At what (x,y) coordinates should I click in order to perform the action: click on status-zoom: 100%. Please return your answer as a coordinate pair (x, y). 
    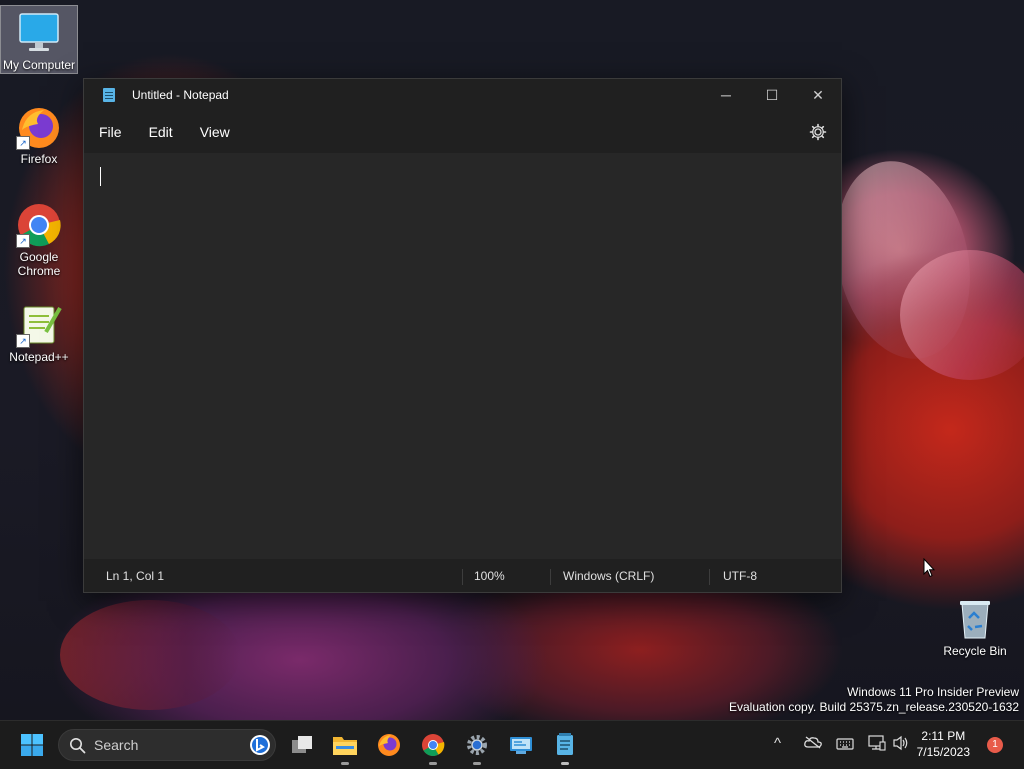
    Looking at the image, I should click on (489, 576).